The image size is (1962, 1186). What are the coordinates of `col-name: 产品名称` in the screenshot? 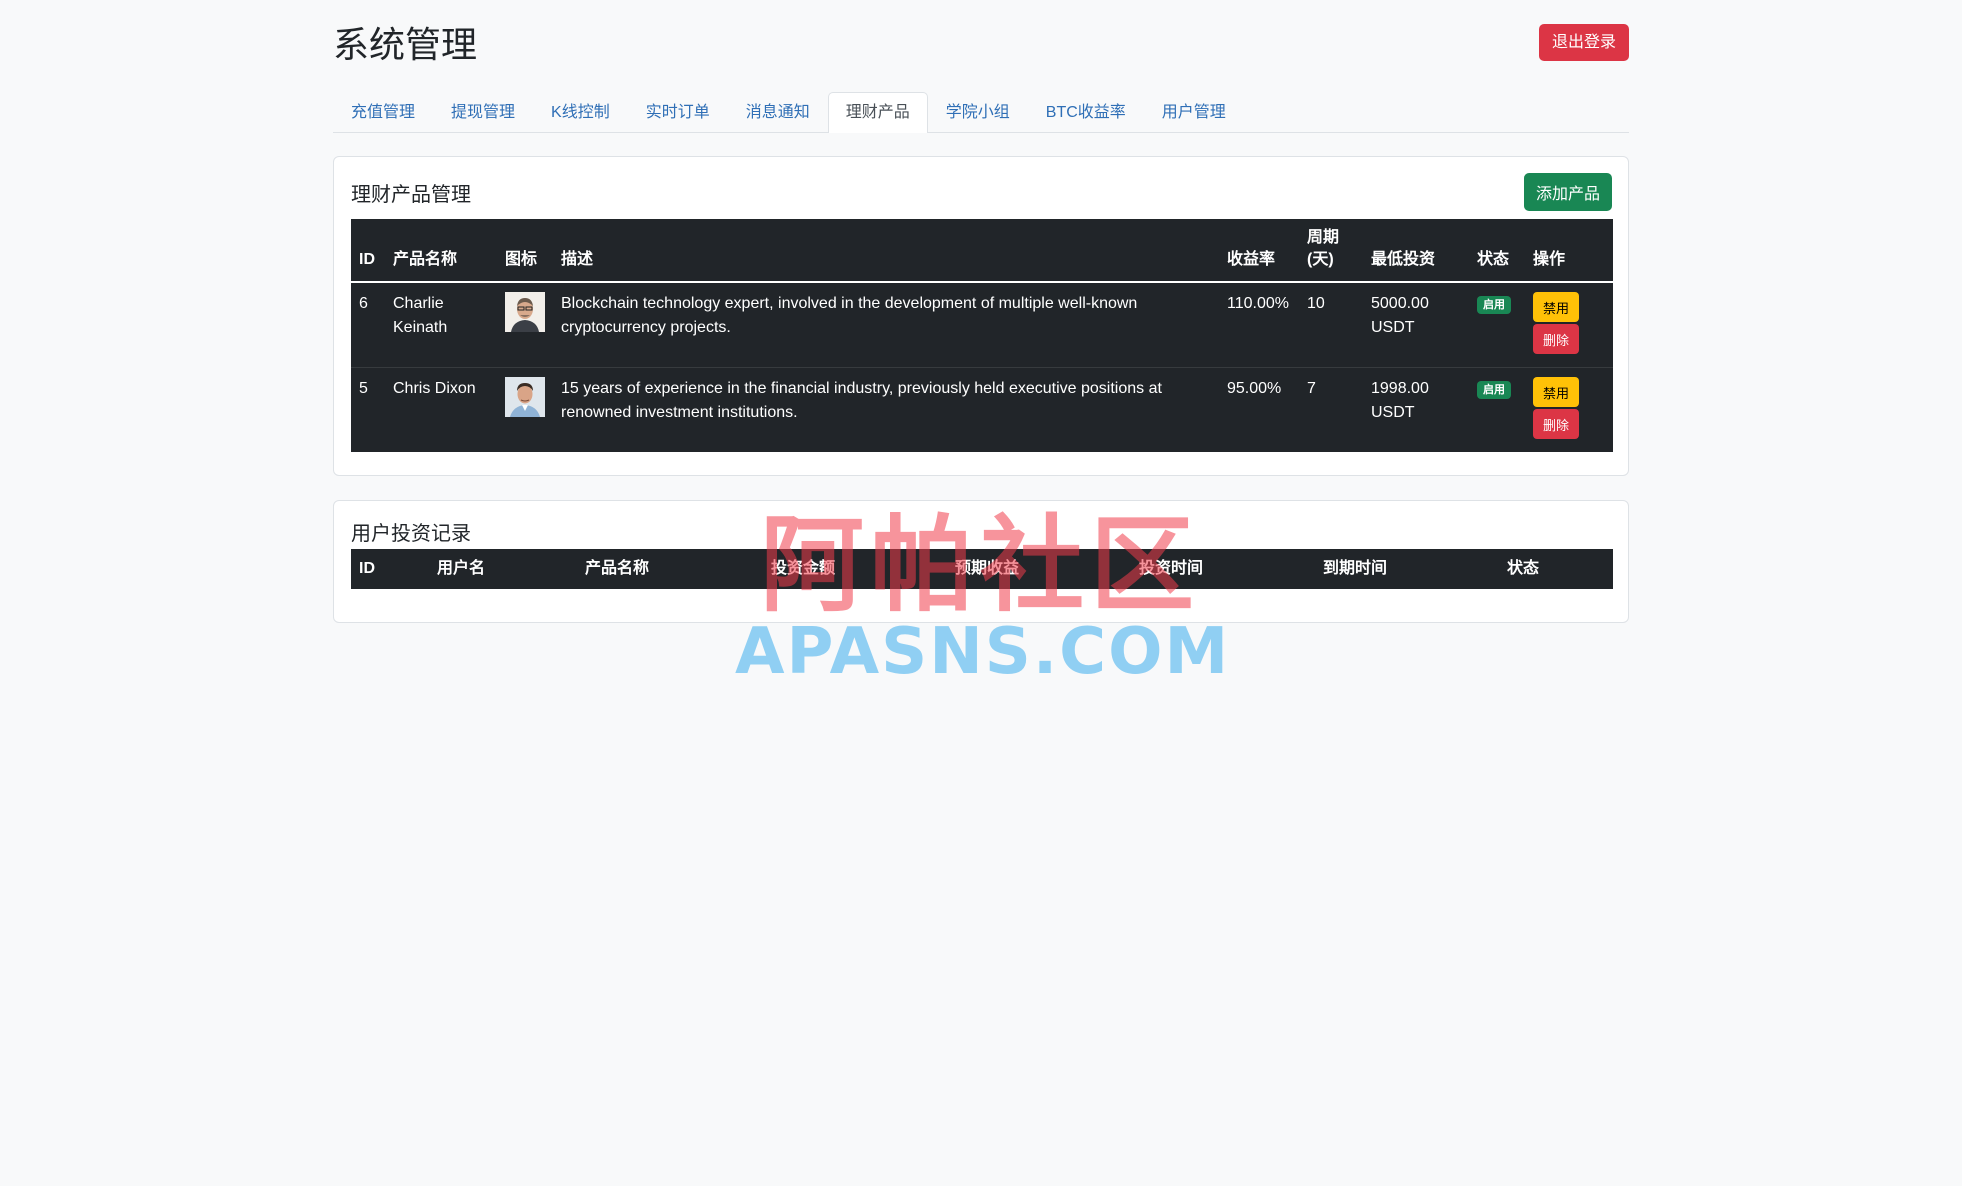 It's located at (441, 251).